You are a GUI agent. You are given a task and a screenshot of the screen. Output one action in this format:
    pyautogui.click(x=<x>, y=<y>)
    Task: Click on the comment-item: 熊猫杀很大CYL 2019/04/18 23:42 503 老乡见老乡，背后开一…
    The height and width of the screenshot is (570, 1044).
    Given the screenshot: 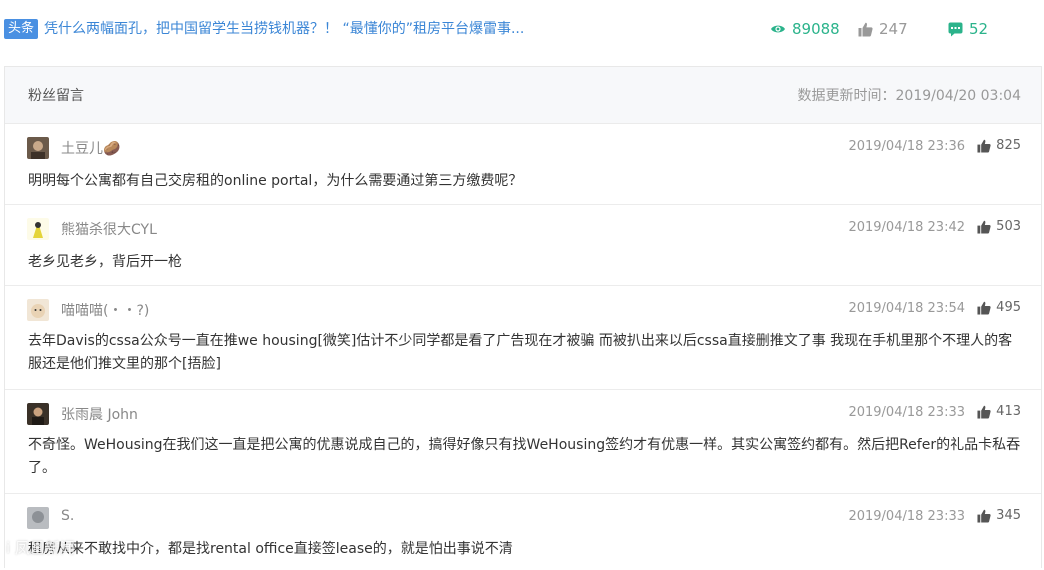 What is the action you would take?
    pyautogui.click(x=523, y=245)
    